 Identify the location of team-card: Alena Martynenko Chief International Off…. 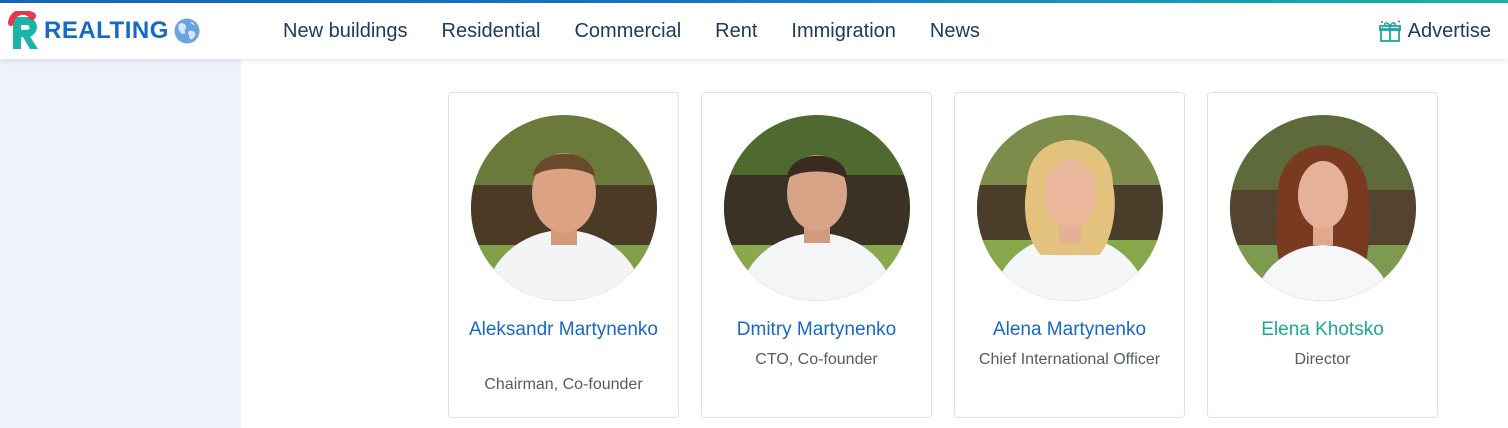
(1069, 255).